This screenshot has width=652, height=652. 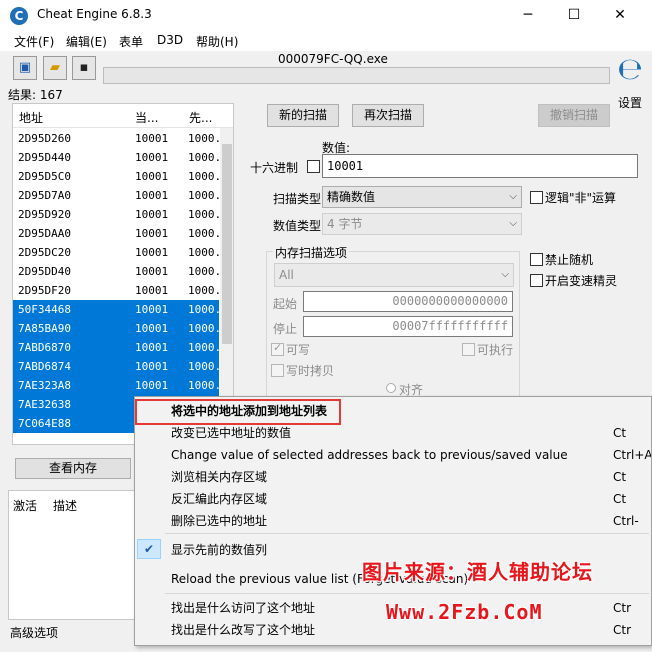 I want to click on stop-label: 停止, so click(x=285, y=329).